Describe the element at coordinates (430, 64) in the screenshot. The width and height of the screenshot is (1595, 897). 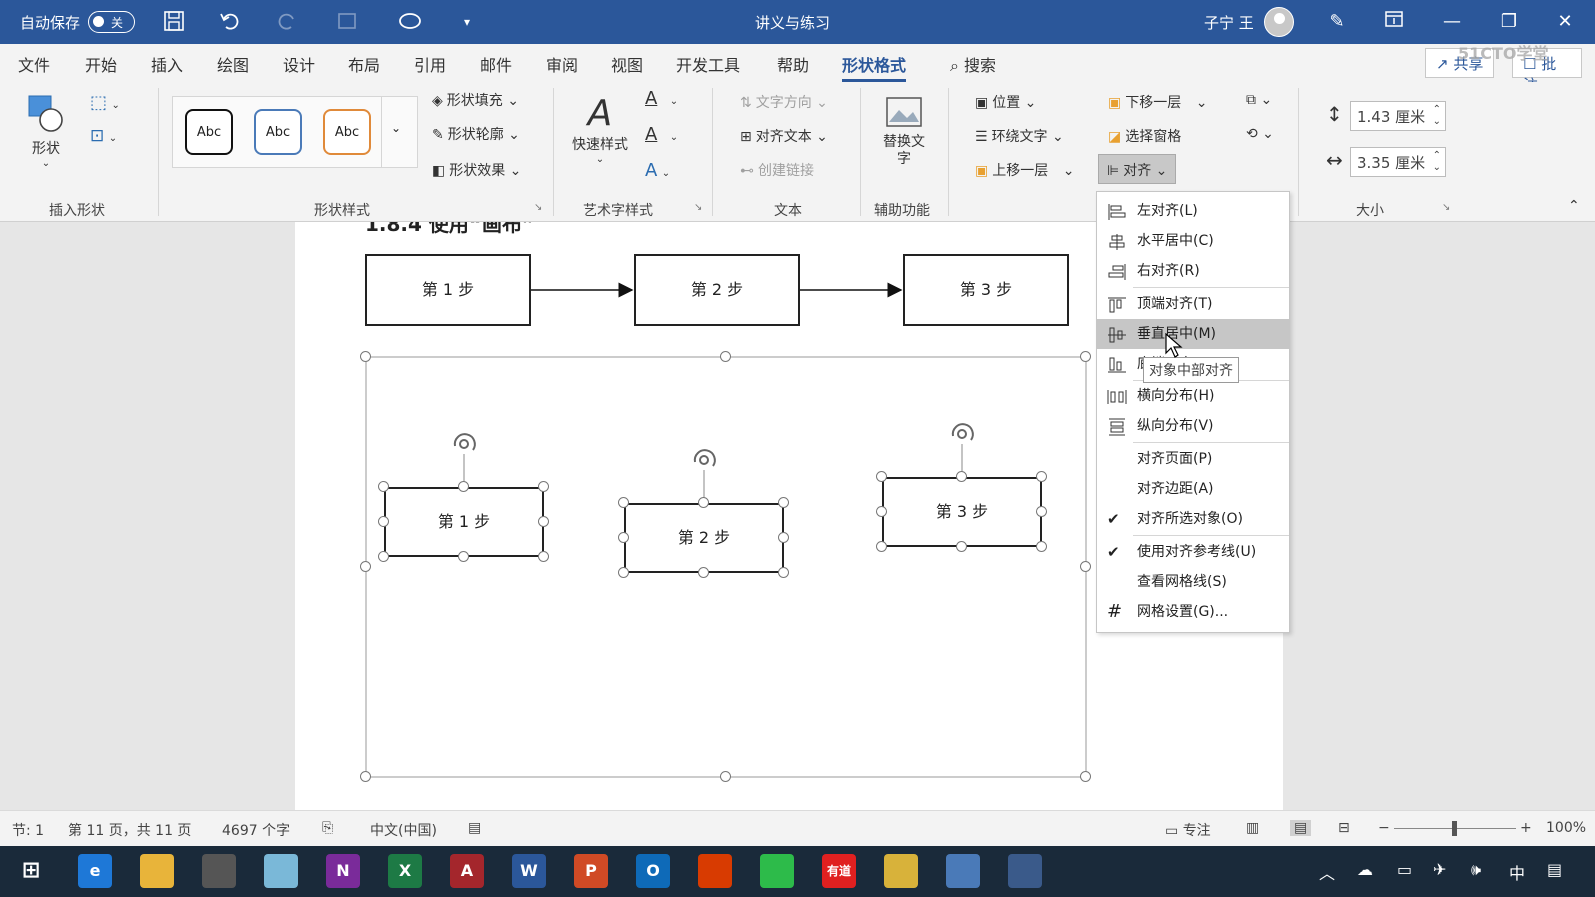
I see `tab-references: 引用` at that location.